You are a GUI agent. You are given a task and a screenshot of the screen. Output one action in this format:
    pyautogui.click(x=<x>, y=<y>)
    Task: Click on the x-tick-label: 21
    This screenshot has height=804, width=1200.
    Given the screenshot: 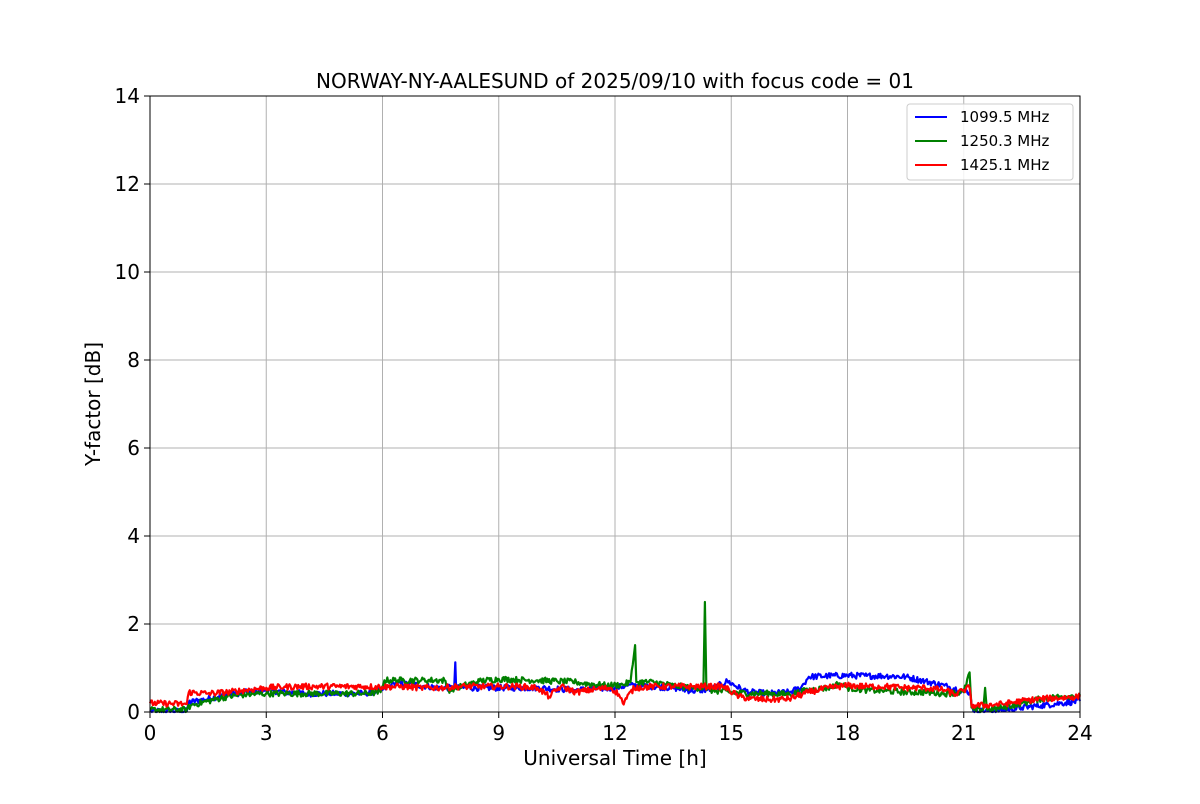 What is the action you would take?
    pyautogui.click(x=963, y=733)
    